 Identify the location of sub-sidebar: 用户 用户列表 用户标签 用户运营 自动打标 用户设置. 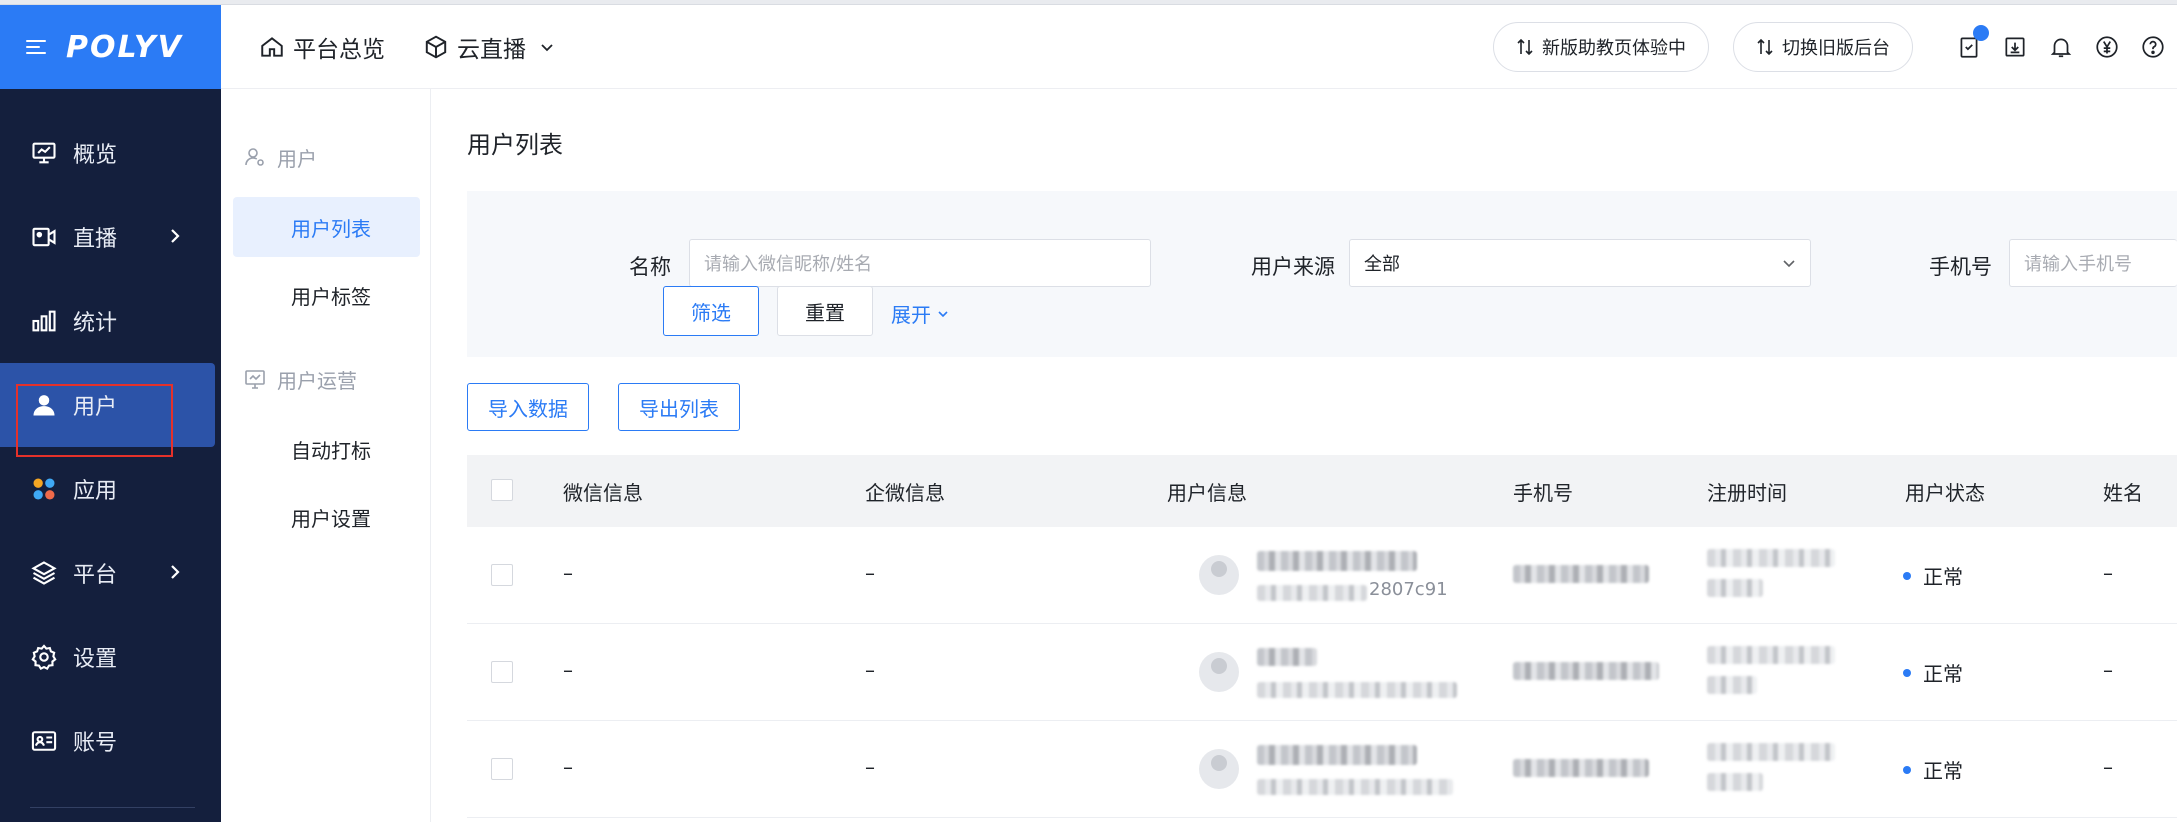
(326, 455).